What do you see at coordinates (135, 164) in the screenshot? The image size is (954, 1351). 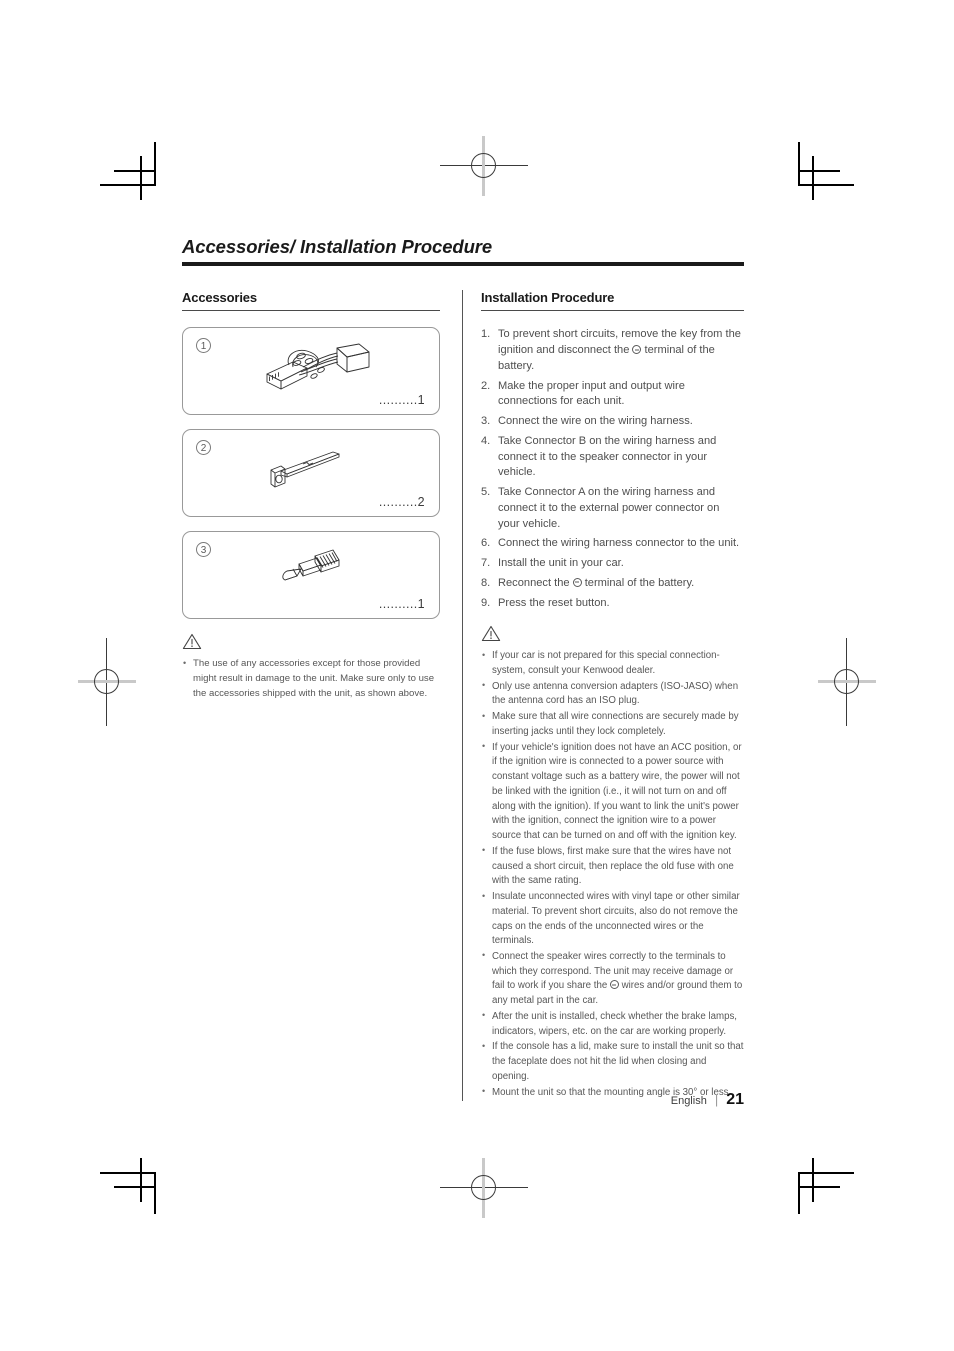 I see `crop-mark-top-left` at bounding box center [135, 164].